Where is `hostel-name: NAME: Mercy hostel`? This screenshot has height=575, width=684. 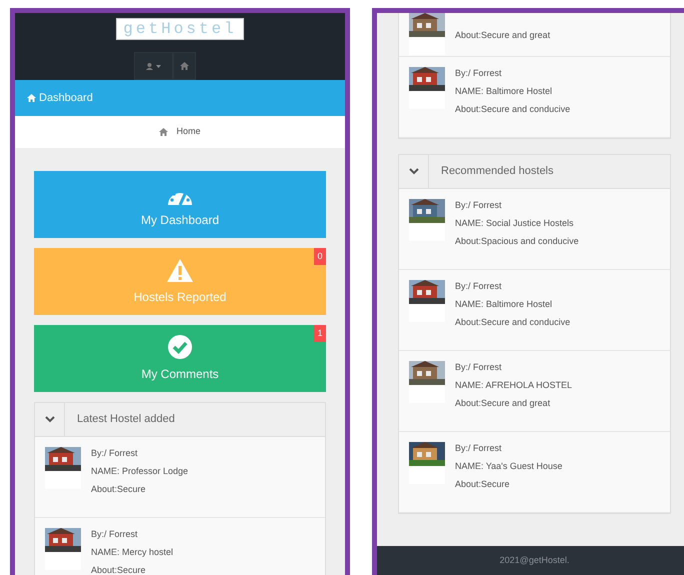 hostel-name: NAME: Mercy hostel is located at coordinates (132, 552).